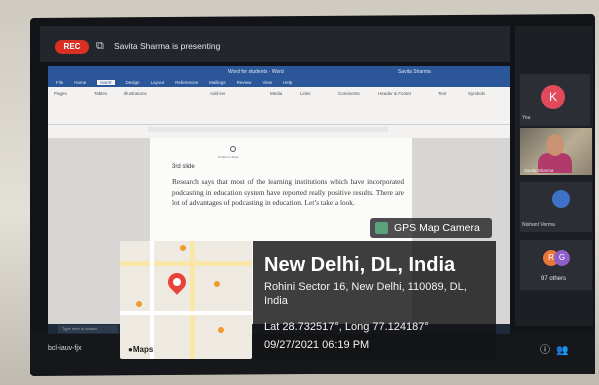  What do you see at coordinates (276, 93) in the screenshot?
I see `ribbon-group-media: Media` at bounding box center [276, 93].